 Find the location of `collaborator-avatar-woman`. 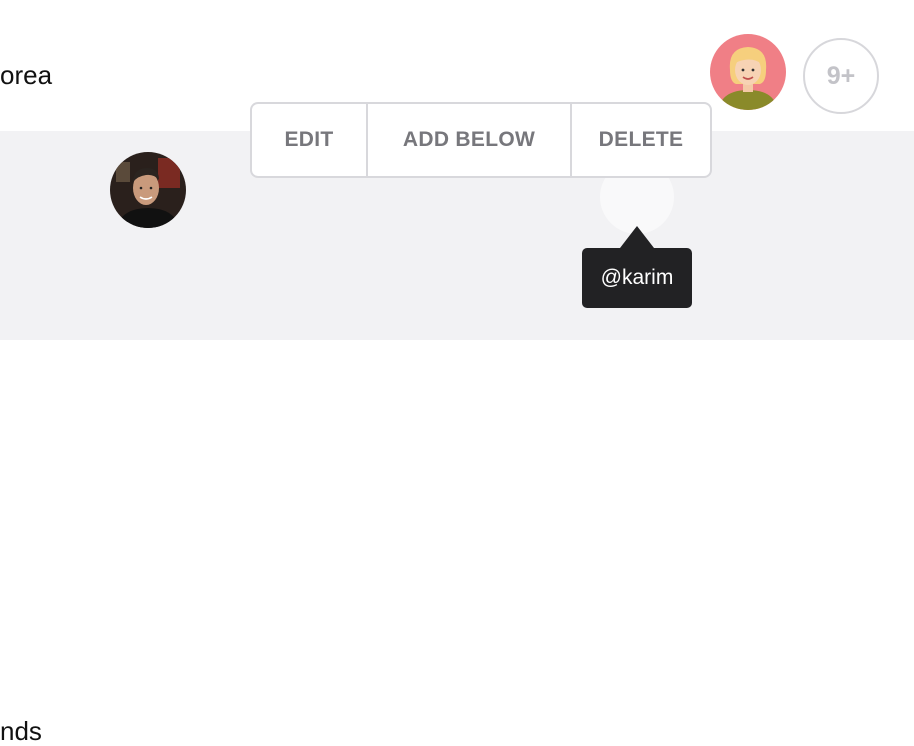

collaborator-avatar-woman is located at coordinates (748, 72).